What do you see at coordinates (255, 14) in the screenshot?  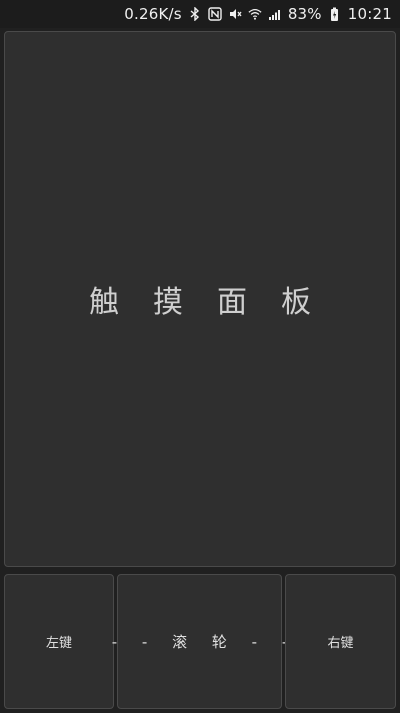 I see `wifi-icon` at bounding box center [255, 14].